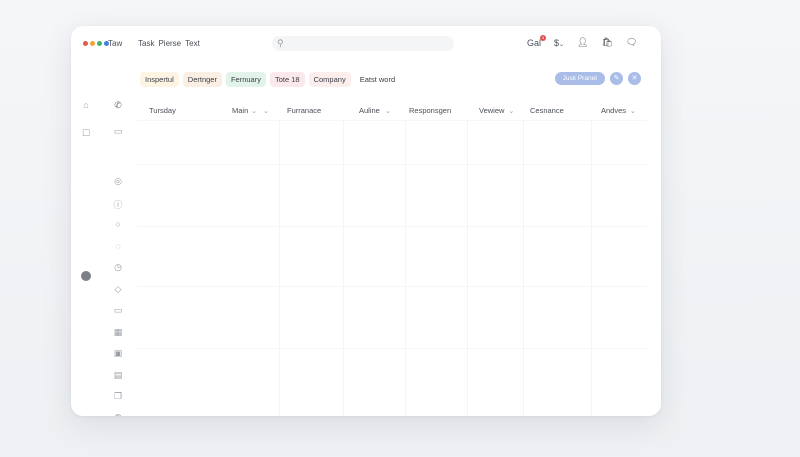 The height and width of the screenshot is (457, 800). I want to click on top-menu: Task Pierse Text, so click(169, 43).